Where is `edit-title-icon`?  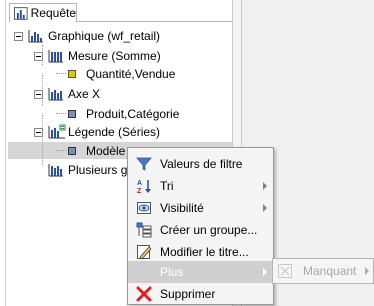
edit-title-icon is located at coordinates (144, 252).